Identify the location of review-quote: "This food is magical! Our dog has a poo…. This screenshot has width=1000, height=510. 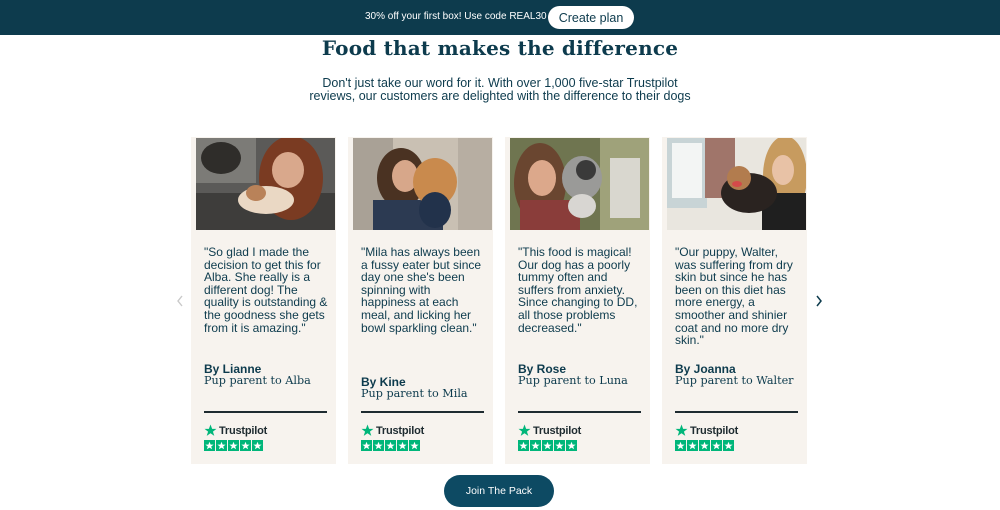
(578, 290).